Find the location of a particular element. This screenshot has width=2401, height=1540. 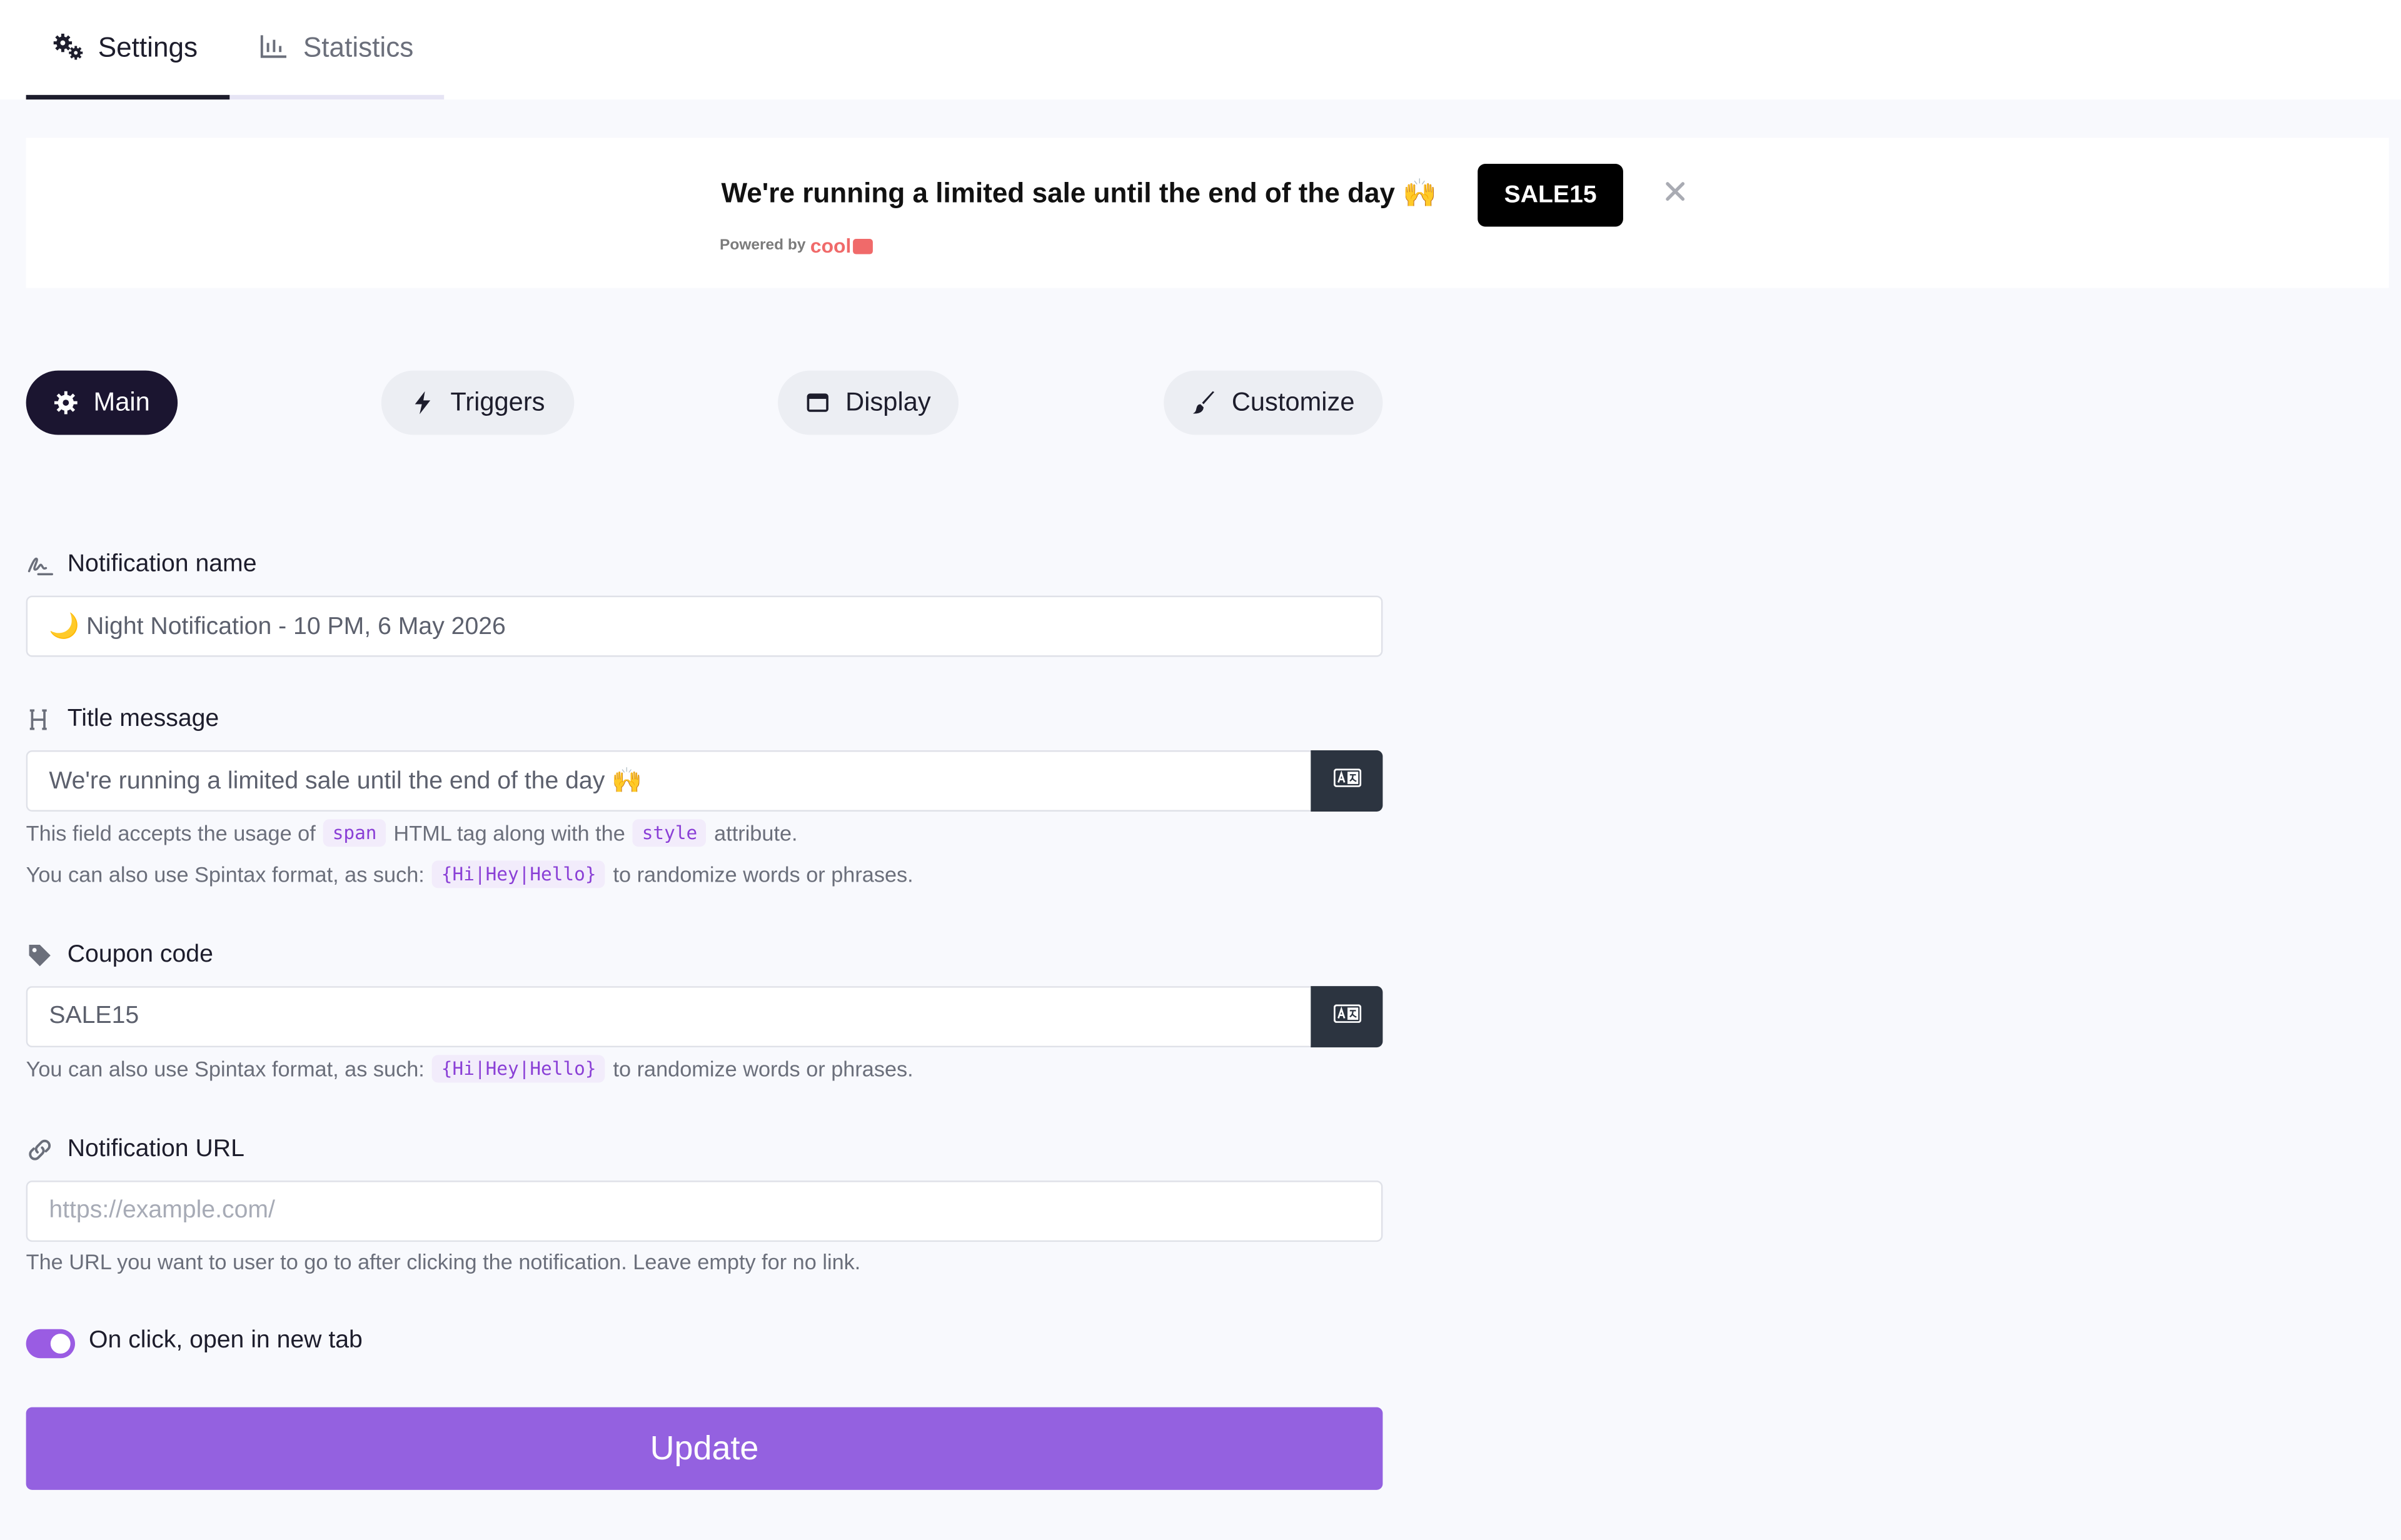

coupon-spintax-button is located at coordinates (1347, 1017).